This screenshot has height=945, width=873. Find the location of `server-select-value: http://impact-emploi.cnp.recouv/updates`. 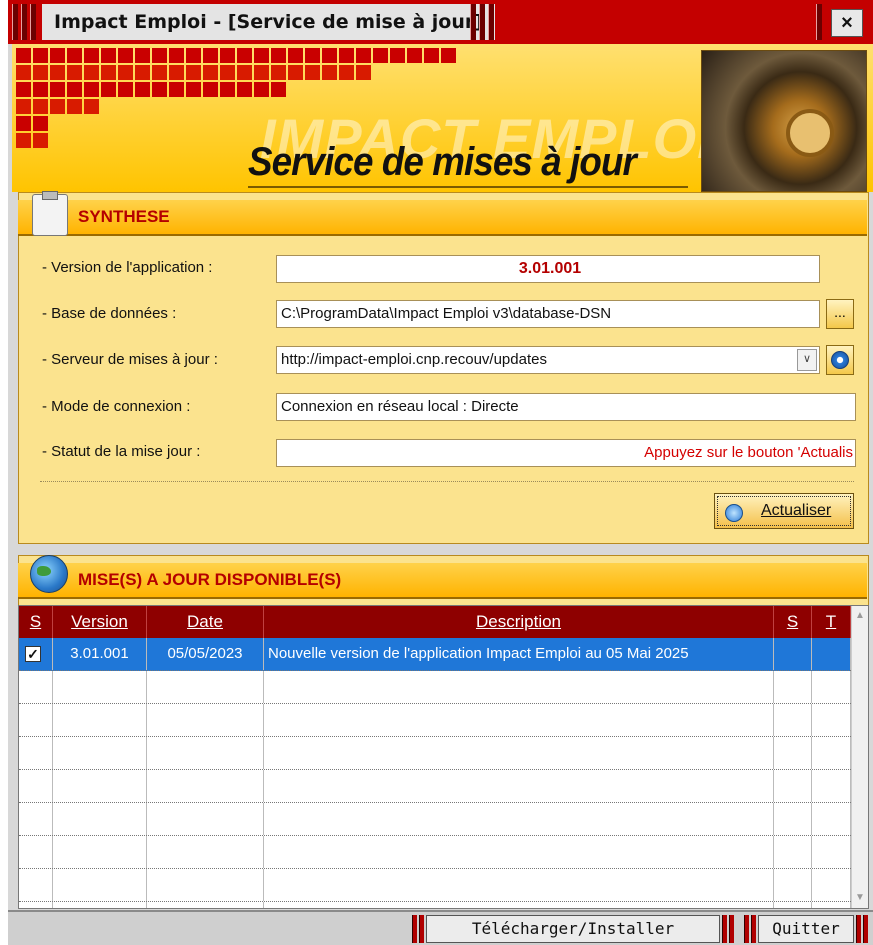

server-select-value: http://impact-emploi.cnp.recouv/updates is located at coordinates (414, 359).